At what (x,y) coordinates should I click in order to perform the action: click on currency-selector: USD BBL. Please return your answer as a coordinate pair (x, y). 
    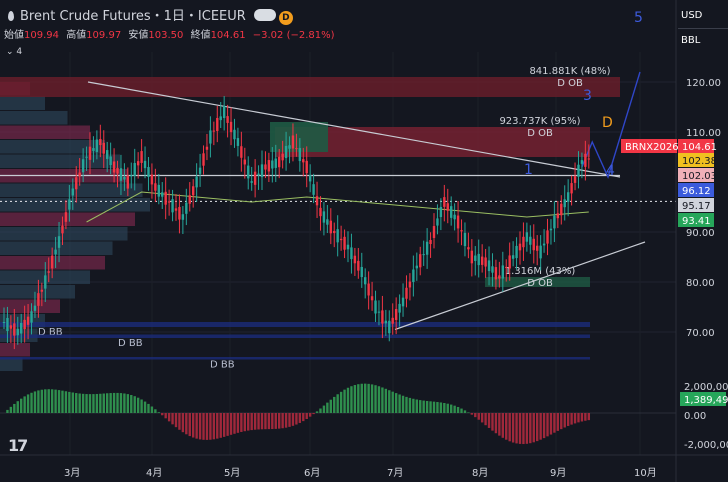
    Looking at the image, I should click on (703, 28).